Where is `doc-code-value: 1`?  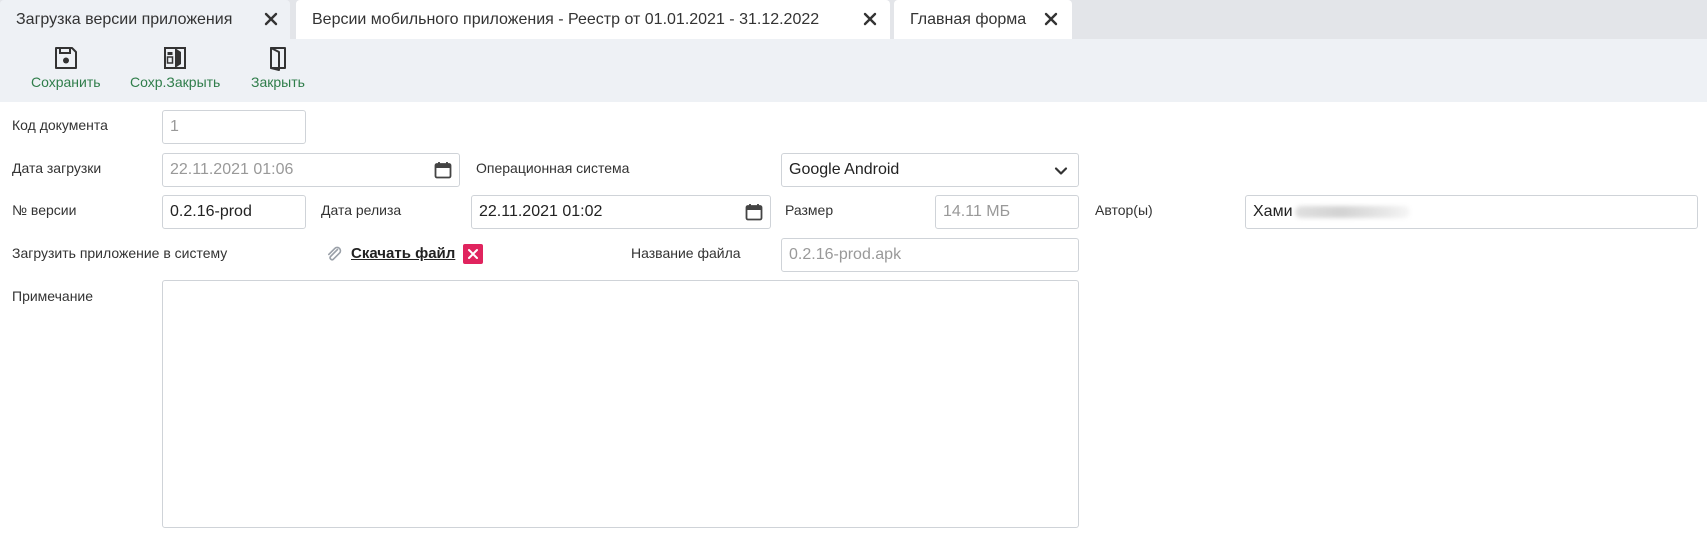 doc-code-value: 1 is located at coordinates (174, 126).